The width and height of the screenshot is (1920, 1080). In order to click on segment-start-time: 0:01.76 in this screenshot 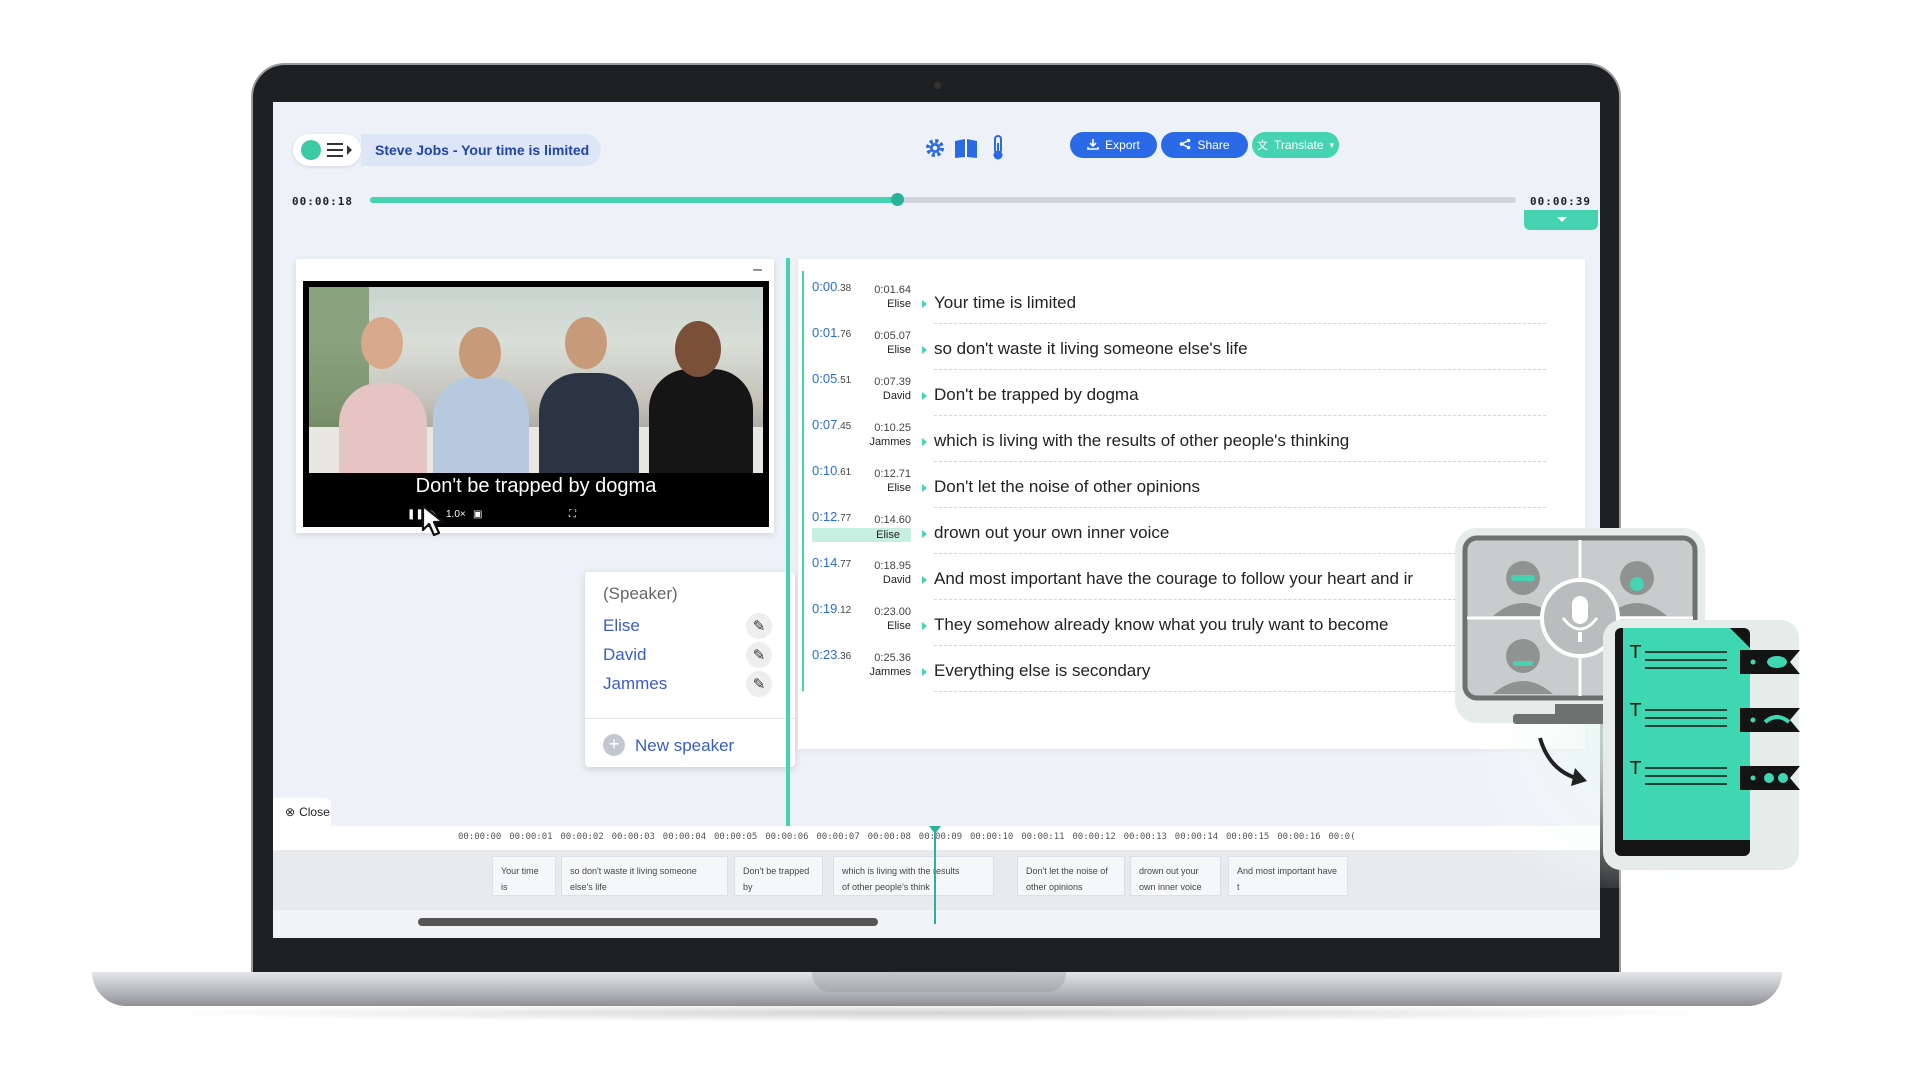, I will do `click(831, 332)`.